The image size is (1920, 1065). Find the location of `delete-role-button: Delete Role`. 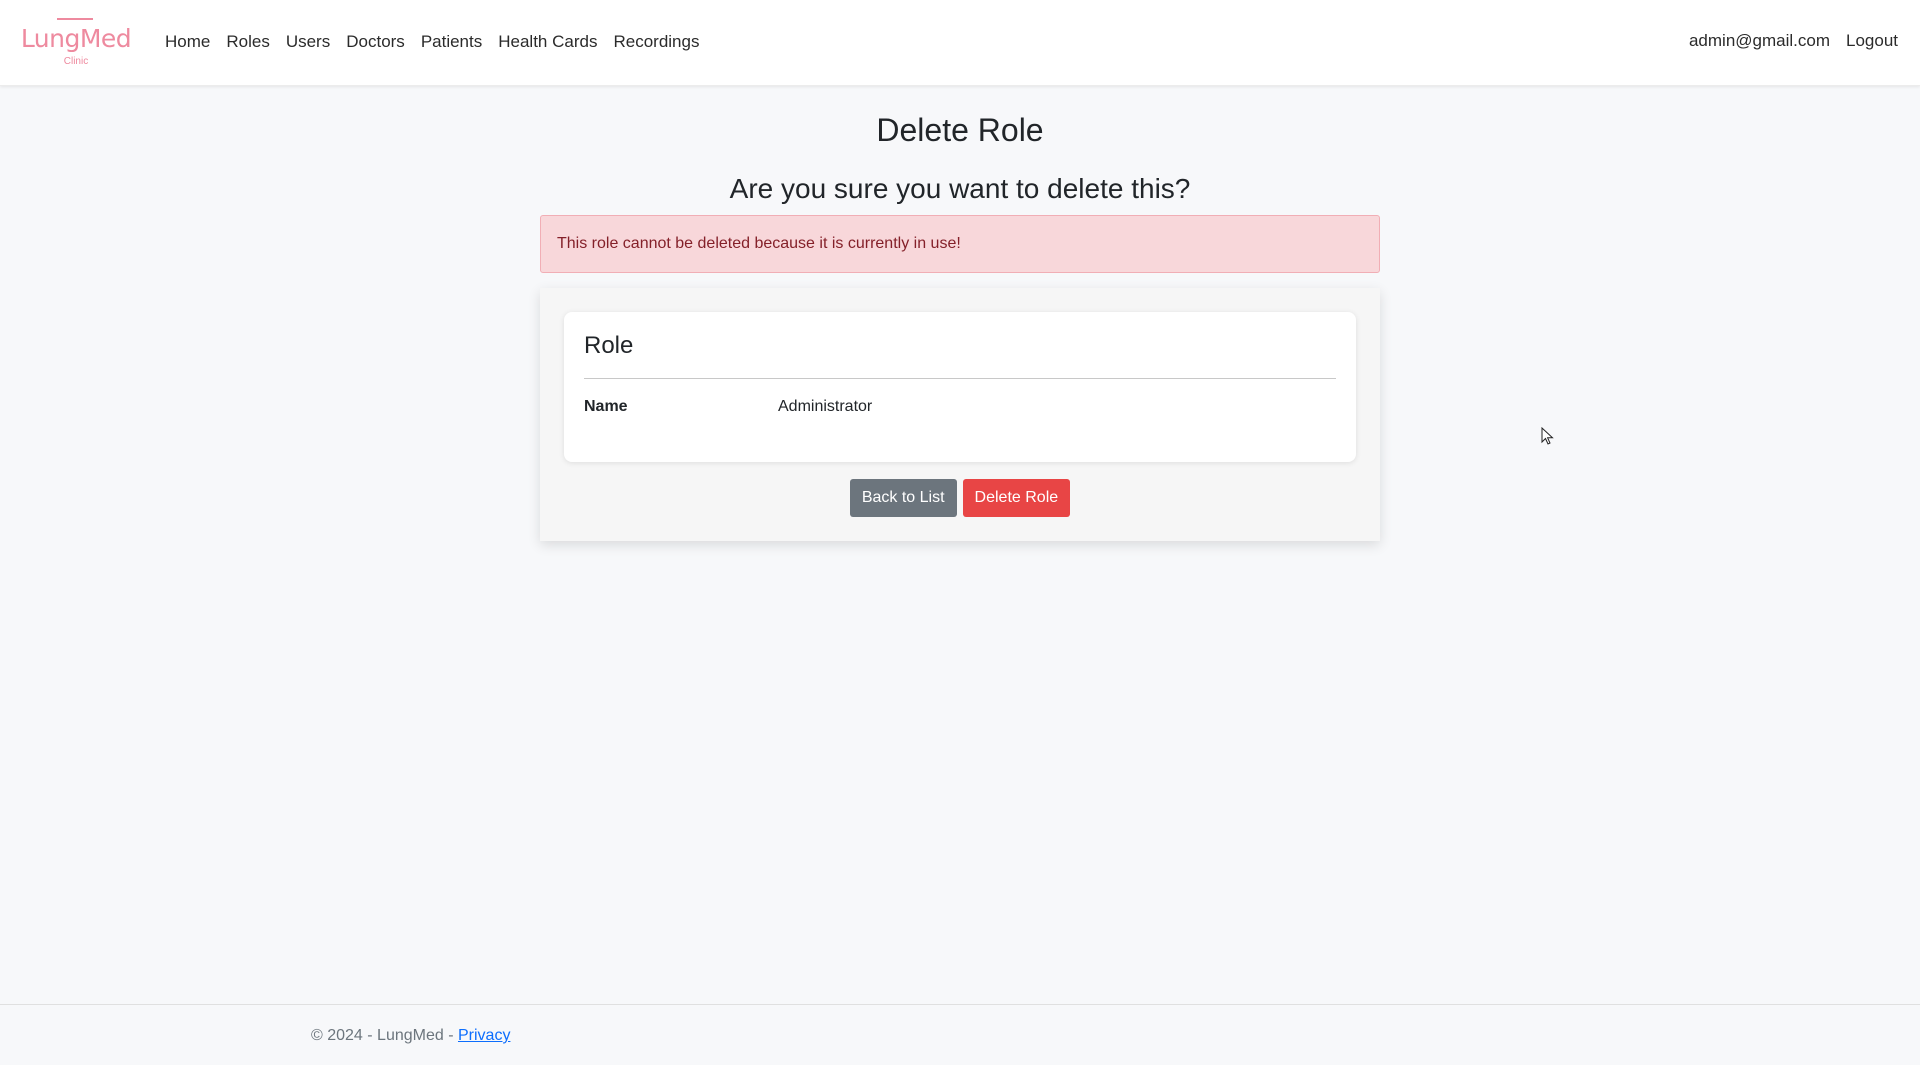

delete-role-button: Delete Role is located at coordinates (1016, 498).